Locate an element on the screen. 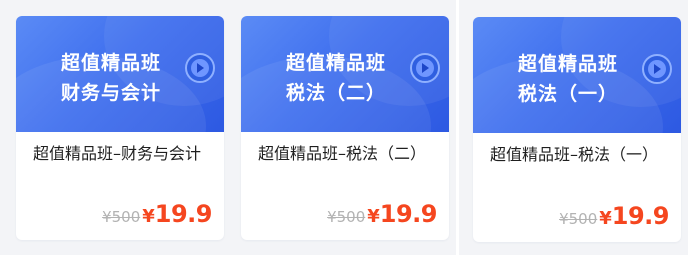  course-title: 超值精品班–财务与会计 is located at coordinates (117, 153).